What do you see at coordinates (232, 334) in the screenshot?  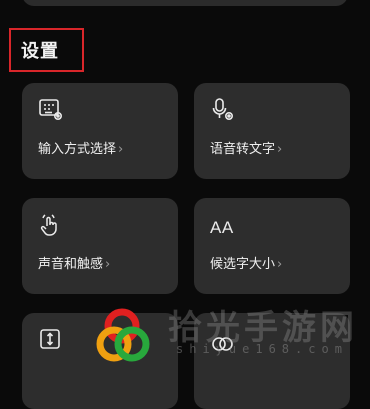 I see `watermark: 拾光手游网 shiyue168.com` at bounding box center [232, 334].